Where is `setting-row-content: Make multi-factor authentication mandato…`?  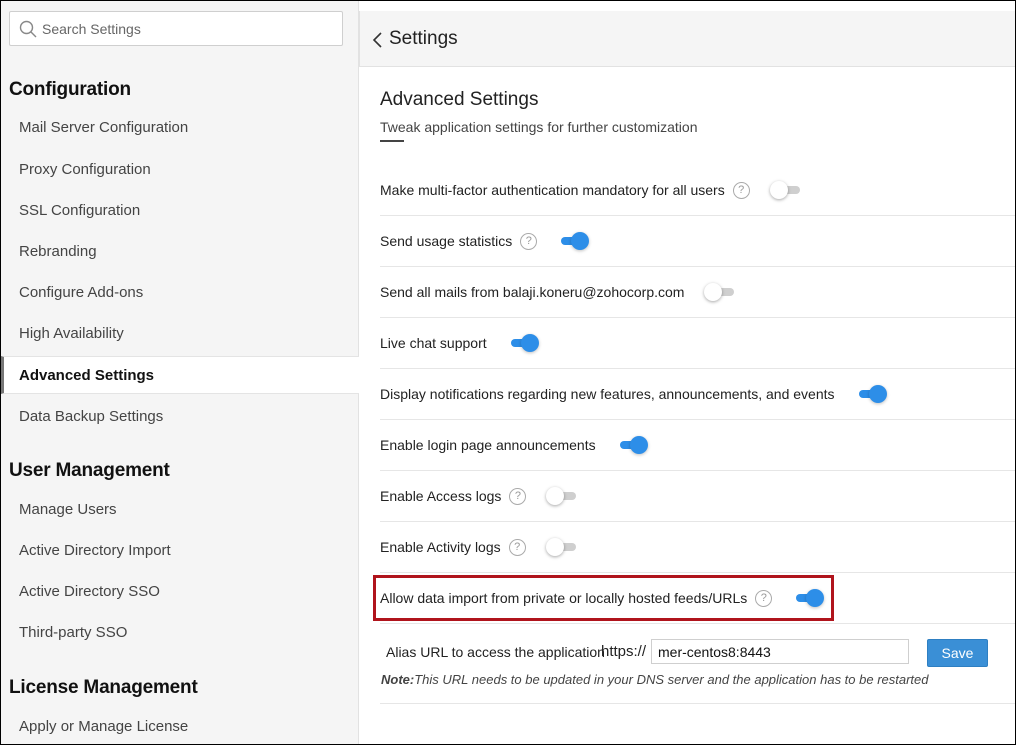
setting-row-content: Make multi-factor authentication mandato… is located at coordinates (591, 190).